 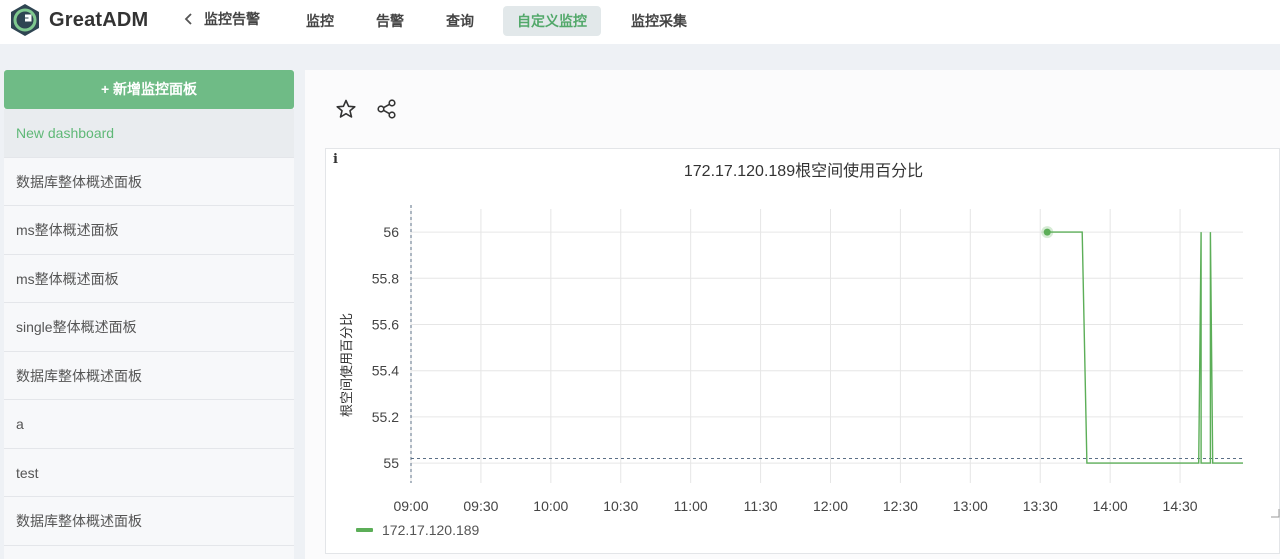 What do you see at coordinates (385, 371) in the screenshot?
I see `y-tick-label: 55.4` at bounding box center [385, 371].